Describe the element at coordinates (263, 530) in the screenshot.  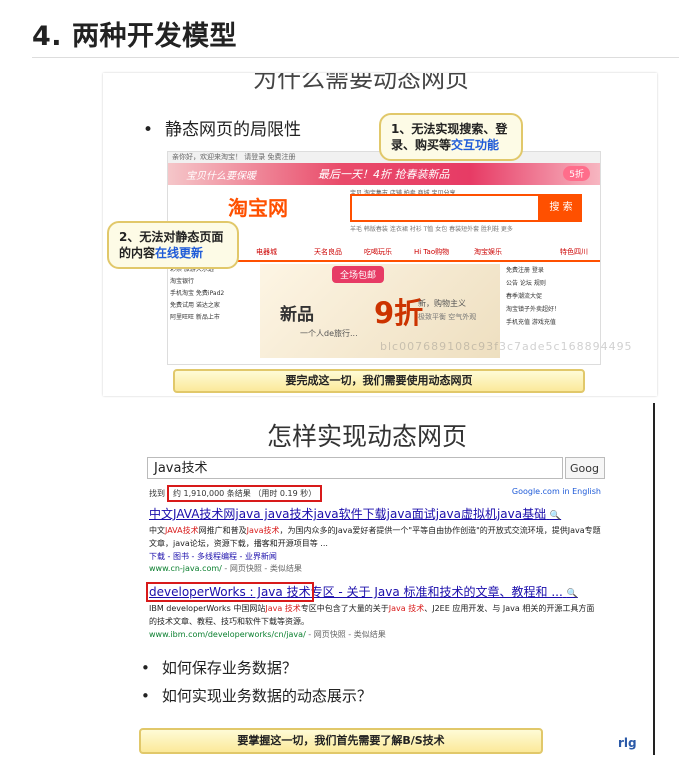
I see `snippet-keyword: Java技术` at that location.